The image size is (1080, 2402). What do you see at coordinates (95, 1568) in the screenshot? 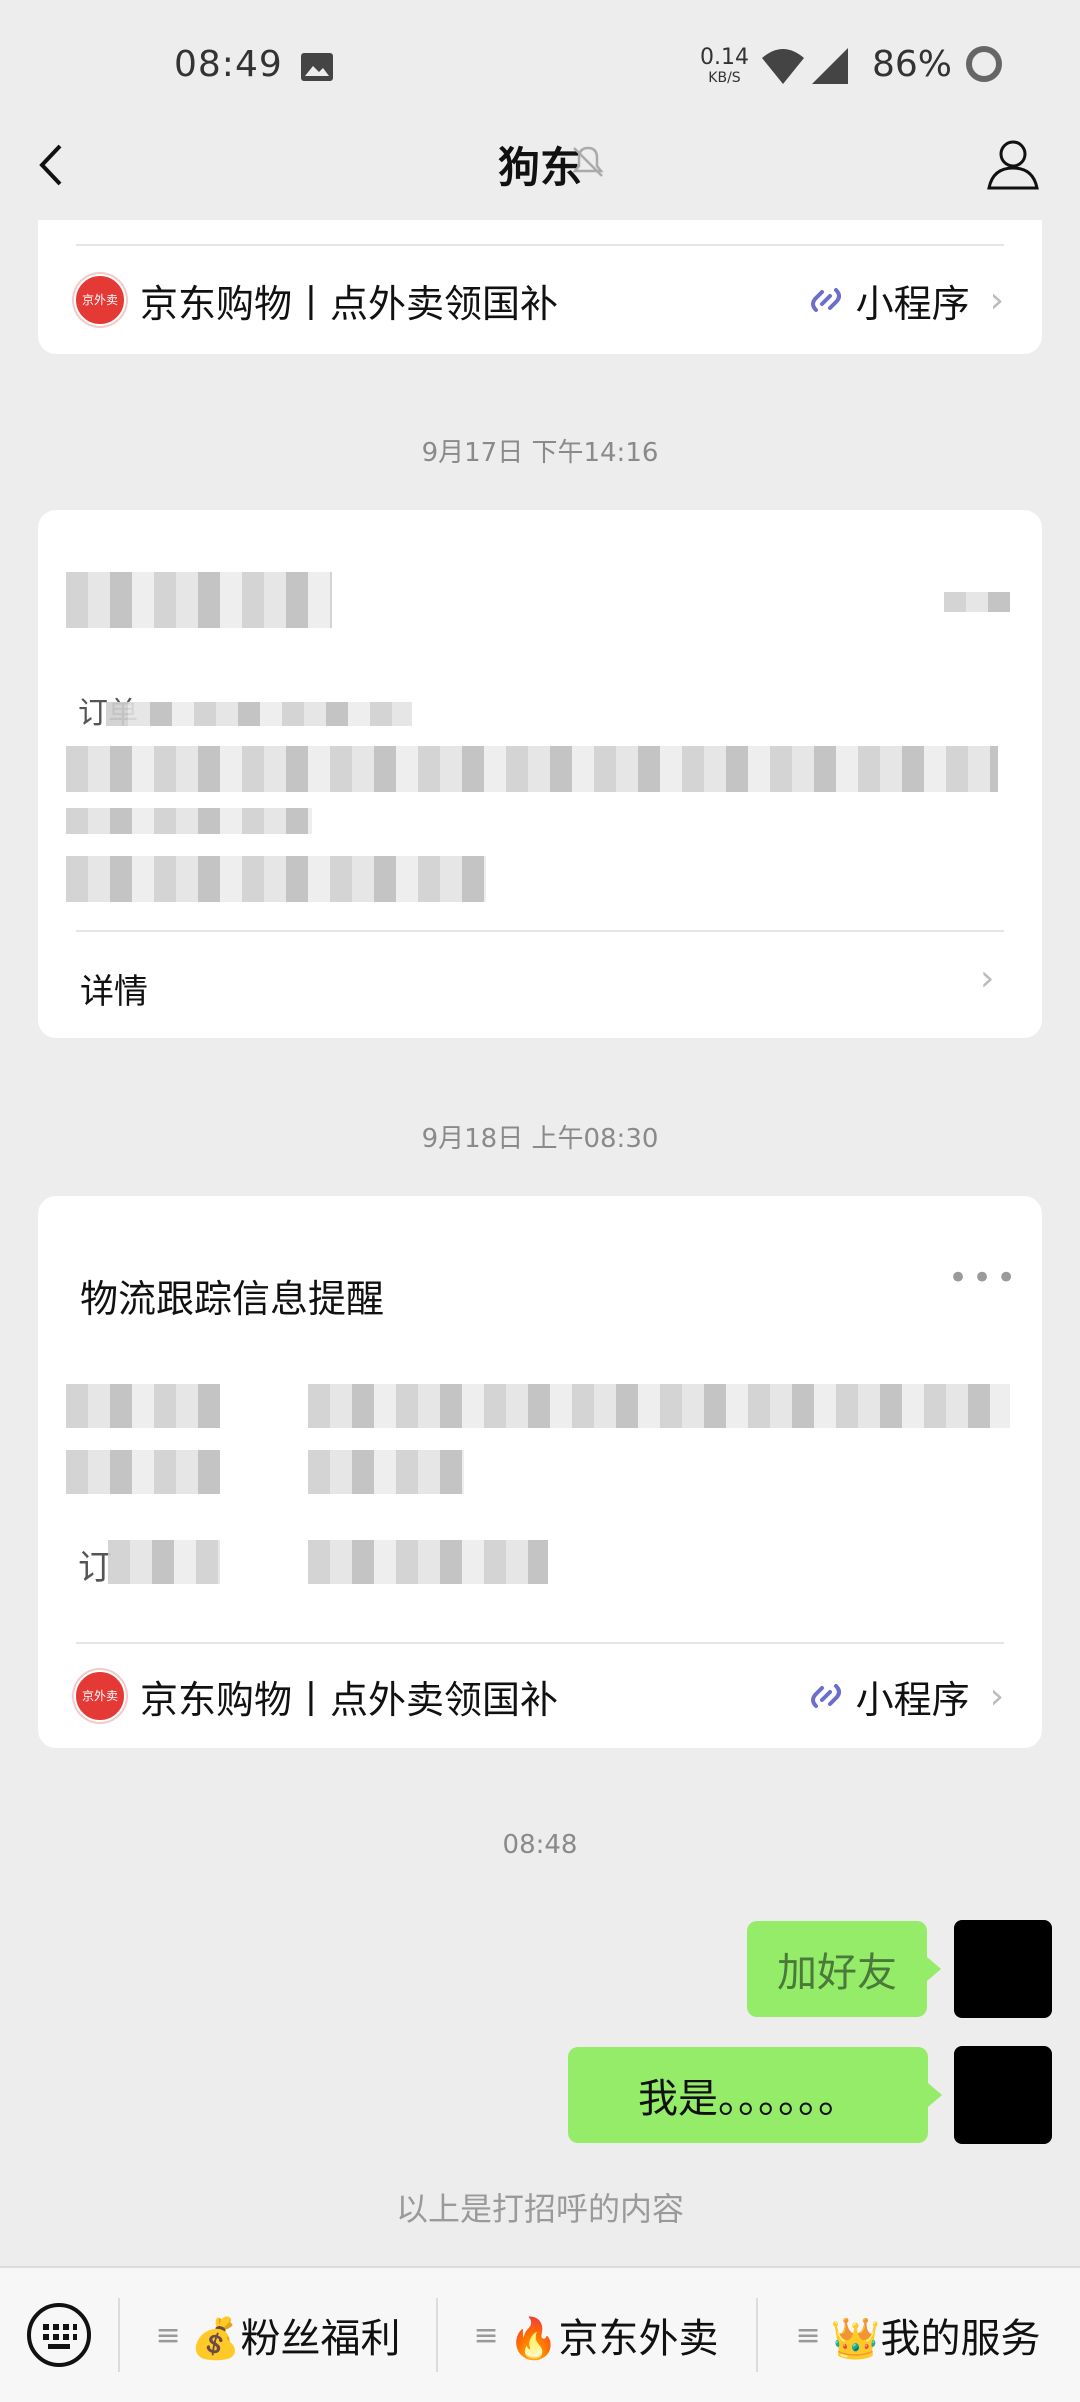
I see `order-label-partial: 订` at bounding box center [95, 1568].